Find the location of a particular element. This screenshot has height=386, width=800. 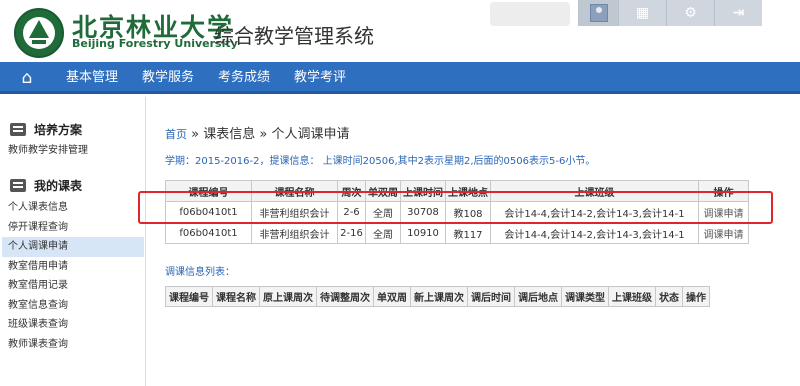

system-title: 综合教学管理系统 is located at coordinates (294, 36).